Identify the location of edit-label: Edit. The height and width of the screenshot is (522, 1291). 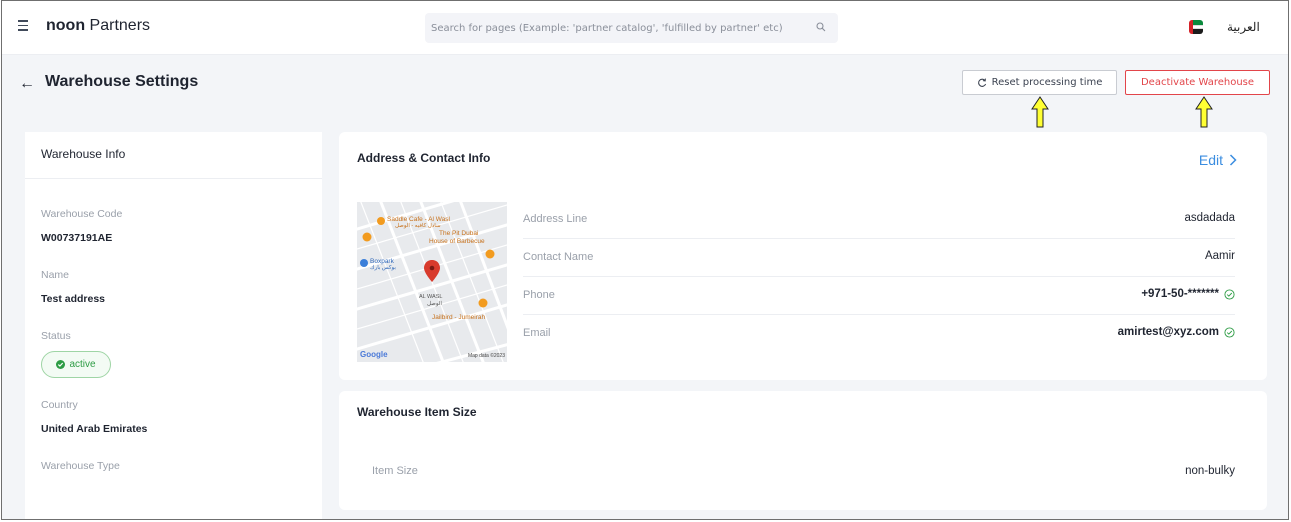
(1210, 160).